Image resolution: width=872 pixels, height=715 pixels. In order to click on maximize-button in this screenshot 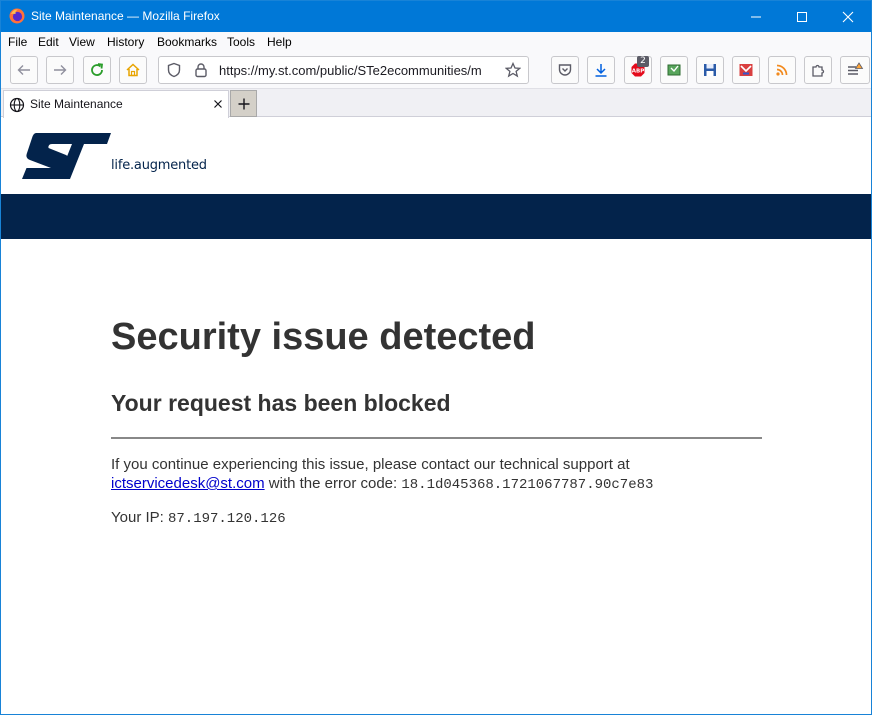, I will do `click(802, 16)`.